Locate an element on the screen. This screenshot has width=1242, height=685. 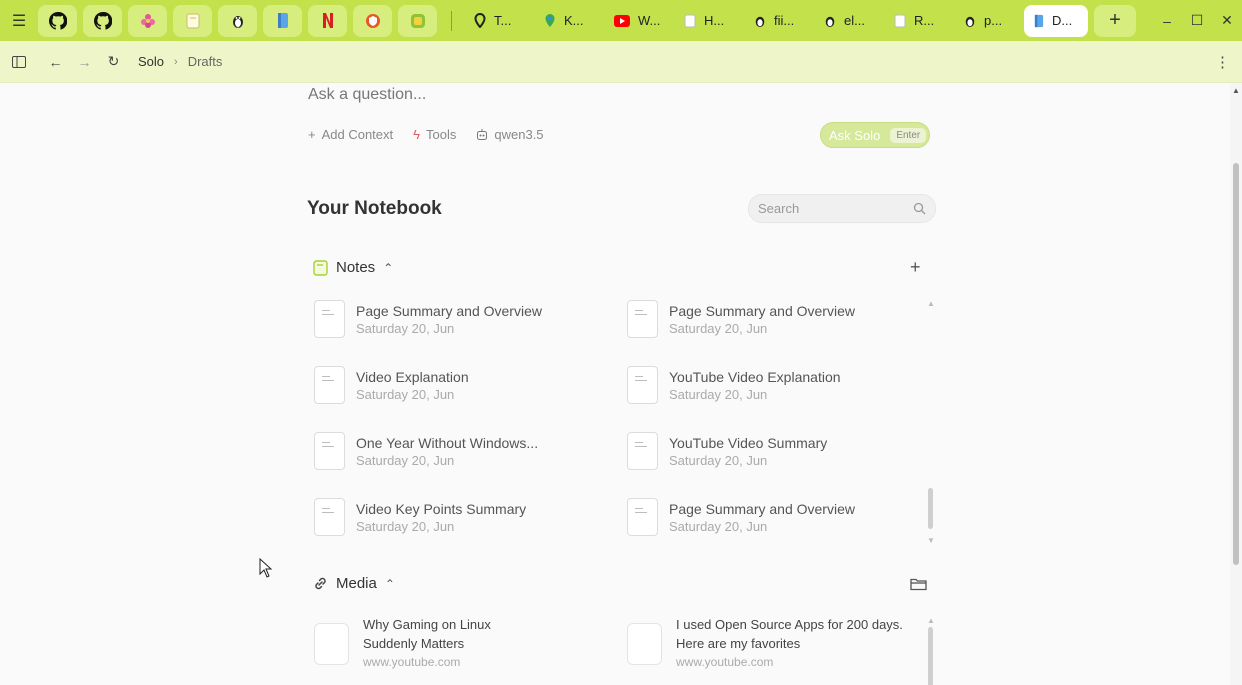
media-section-header: Media ⌃ is located at coordinates (354, 583).